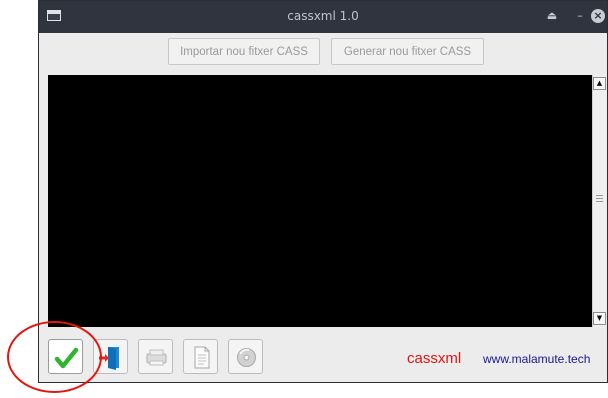  What do you see at coordinates (244, 51) in the screenshot?
I see `import-cass-file-button: Importar nou fitxer CASS` at bounding box center [244, 51].